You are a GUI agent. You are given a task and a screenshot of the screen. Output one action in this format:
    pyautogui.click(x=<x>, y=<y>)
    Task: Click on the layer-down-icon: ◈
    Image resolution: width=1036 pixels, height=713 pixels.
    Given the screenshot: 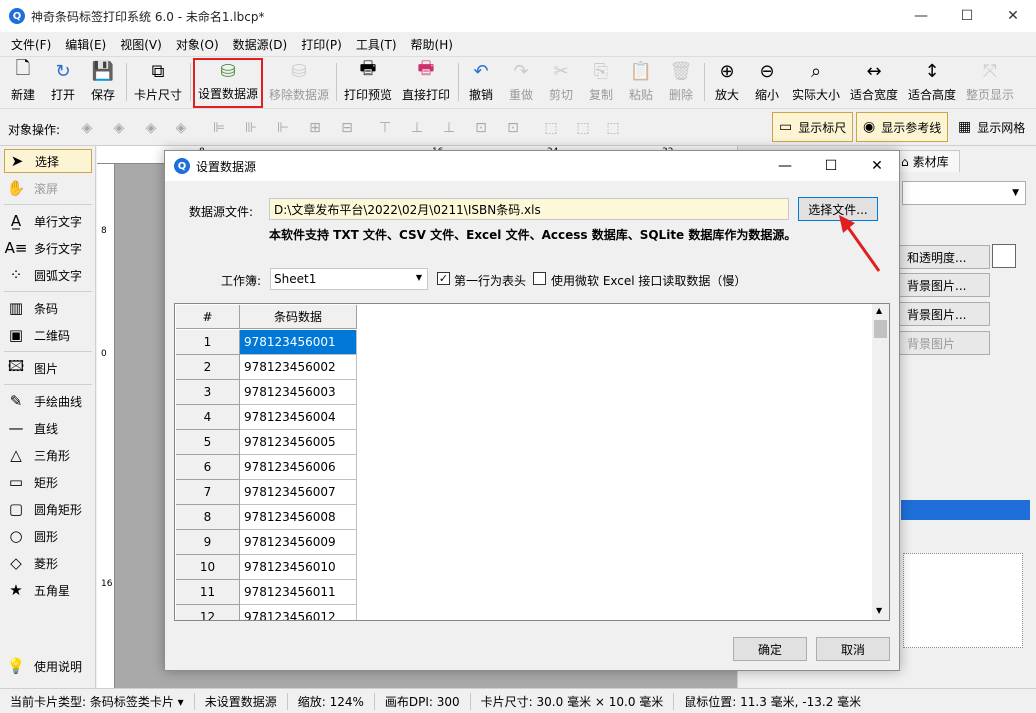 What is the action you would take?
    pyautogui.click(x=151, y=128)
    